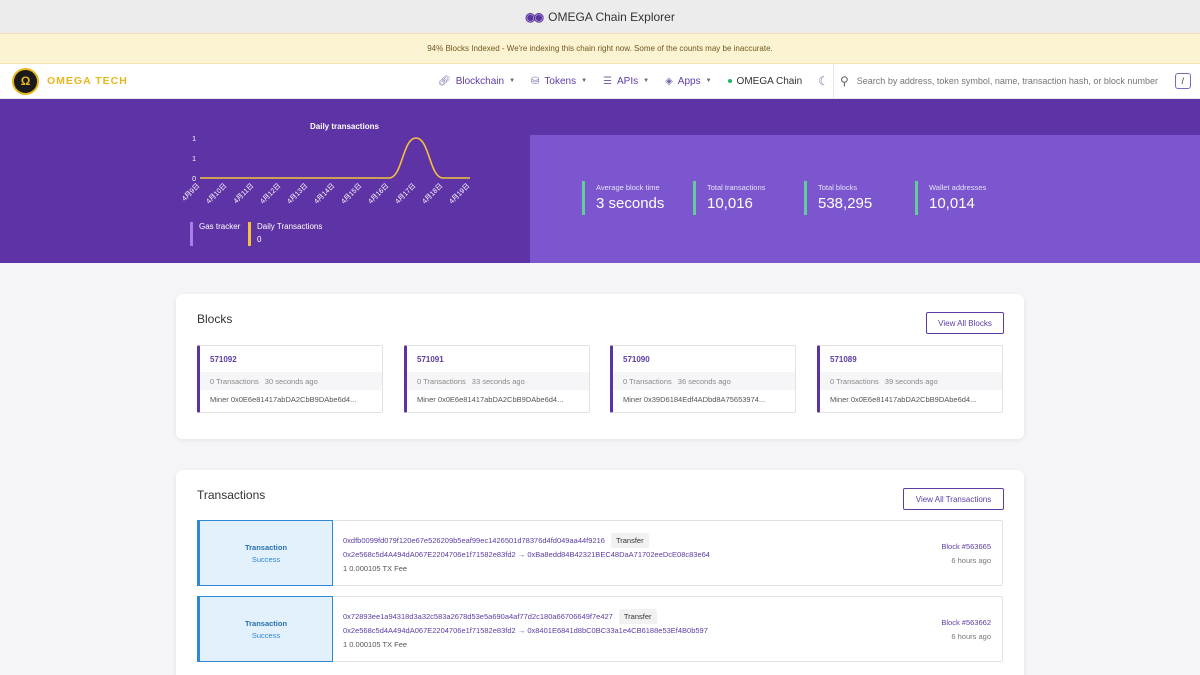 The image size is (1200, 675). What do you see at coordinates (844, 81) in the screenshot?
I see `search-icon: ⚲` at bounding box center [844, 81].